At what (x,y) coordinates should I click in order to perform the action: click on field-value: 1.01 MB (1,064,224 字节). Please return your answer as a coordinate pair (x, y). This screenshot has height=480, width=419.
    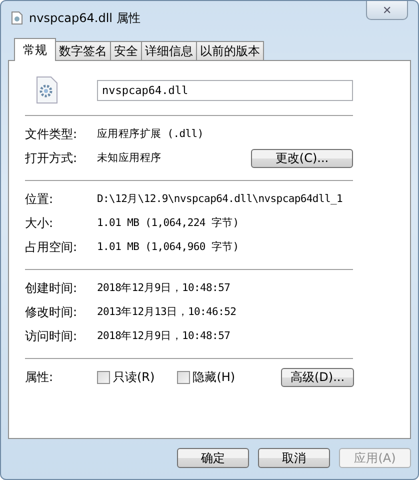
    Looking at the image, I should click on (168, 223).